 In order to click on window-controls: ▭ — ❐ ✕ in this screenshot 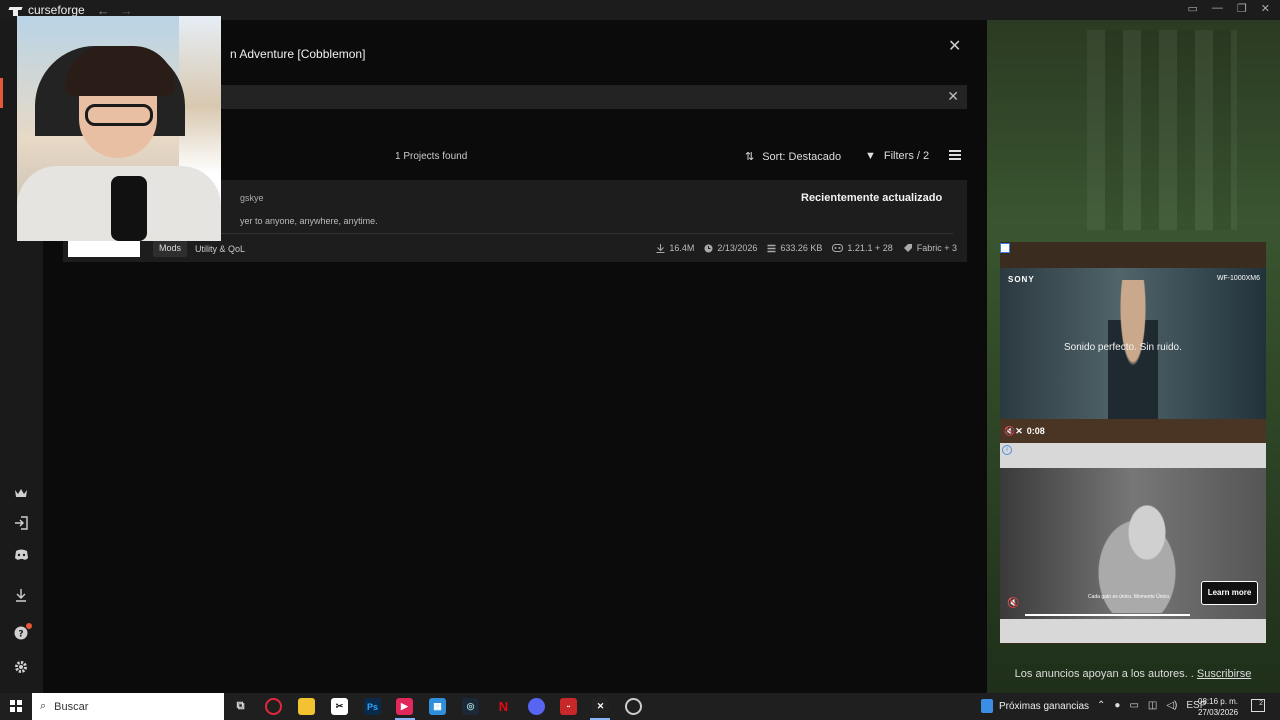, I will do `click(1229, 8)`.